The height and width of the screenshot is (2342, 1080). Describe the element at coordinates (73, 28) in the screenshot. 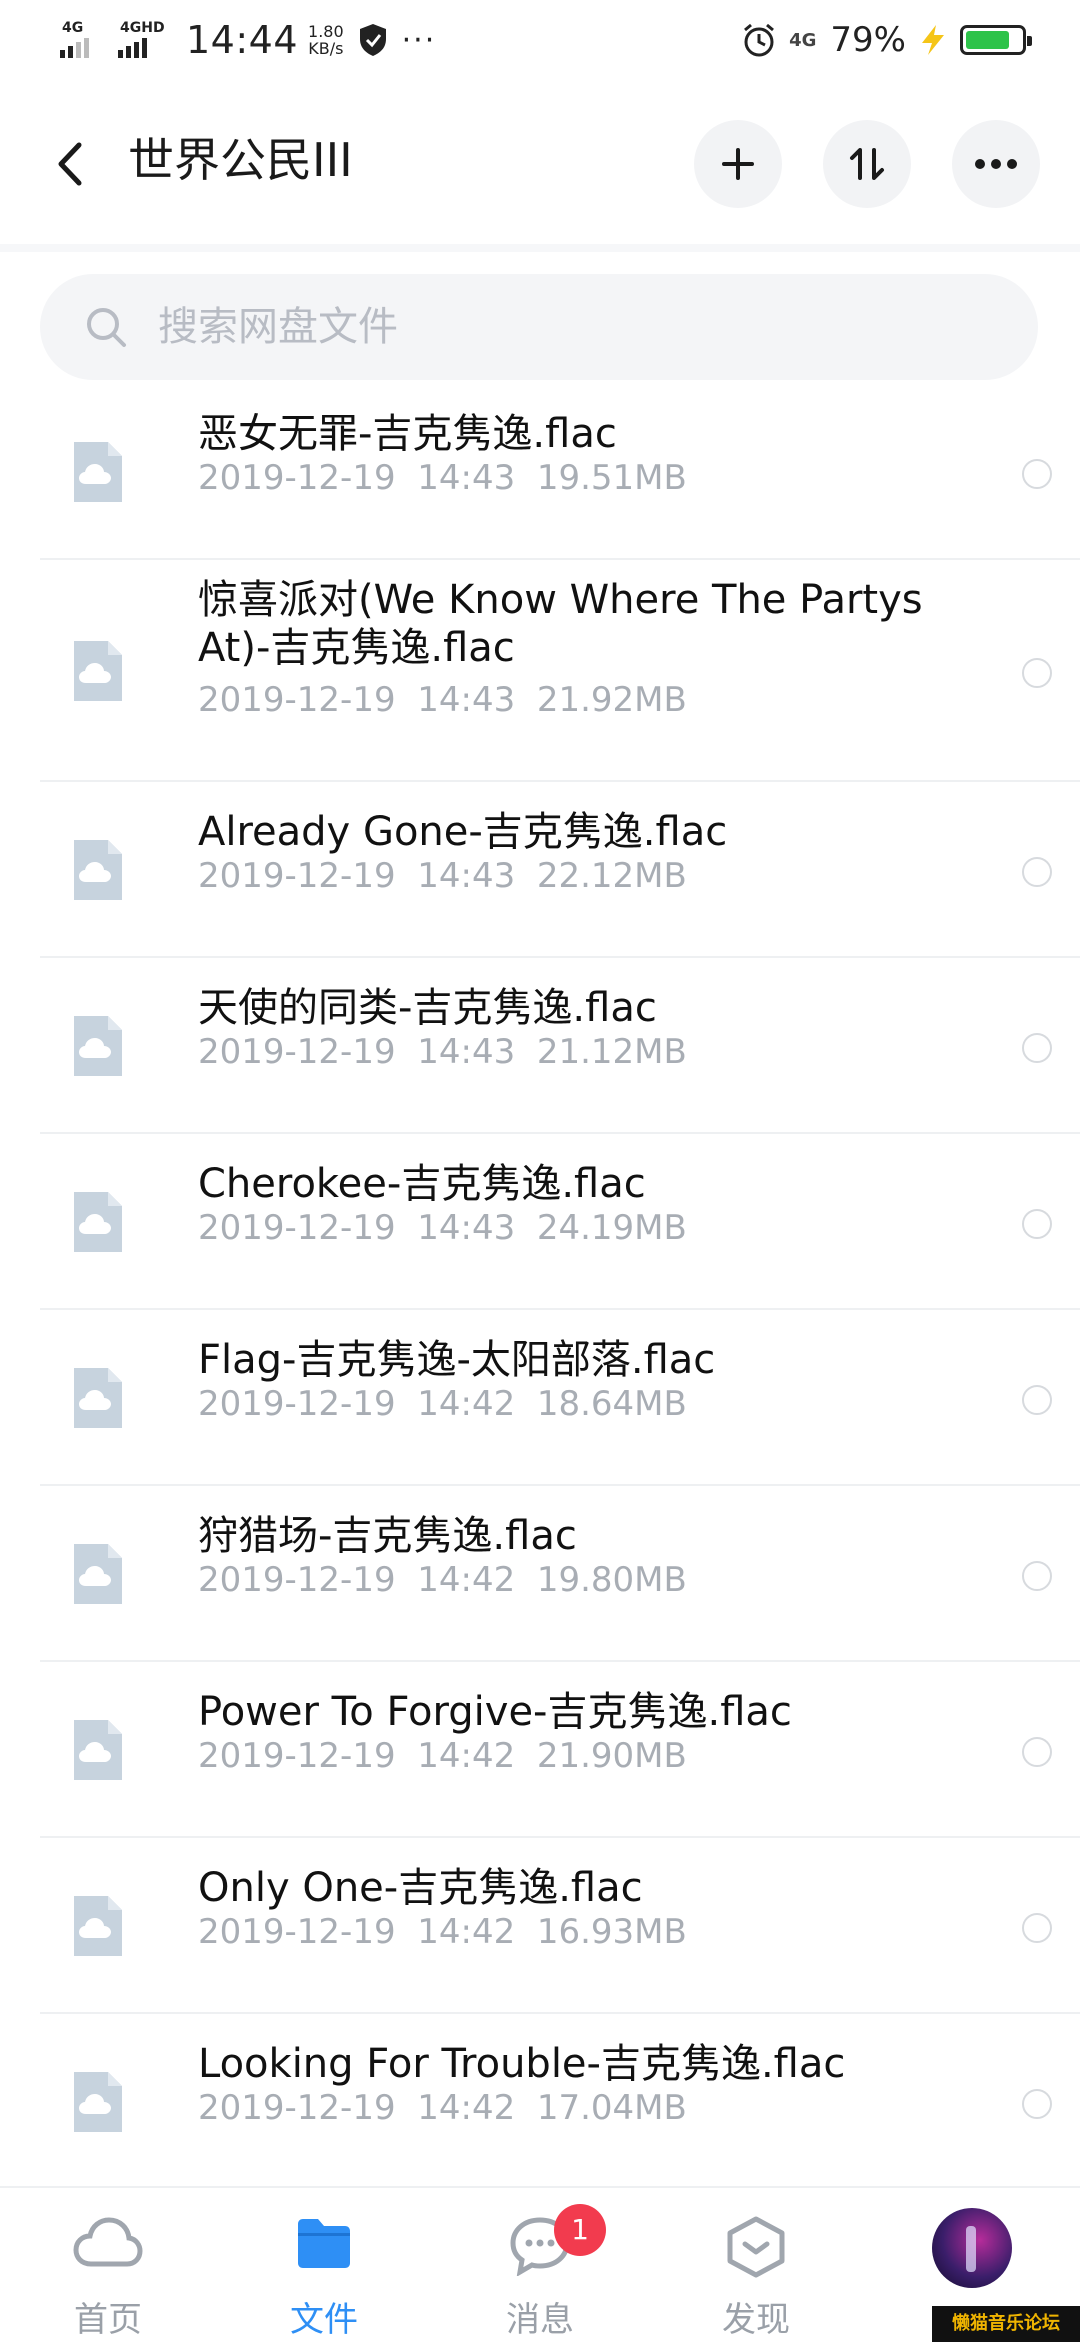

I see `sim1-label: 4G` at that location.